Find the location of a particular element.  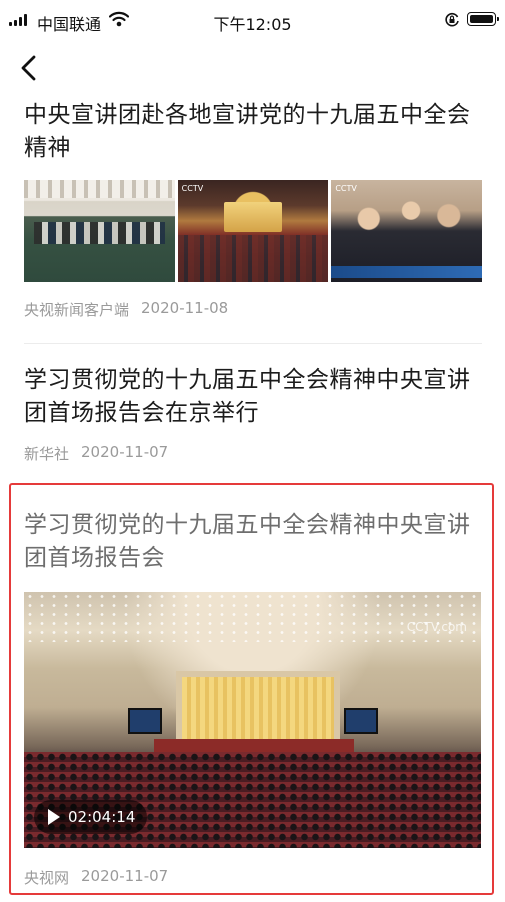

cctv-logo: CCTV.com is located at coordinates (436, 627).